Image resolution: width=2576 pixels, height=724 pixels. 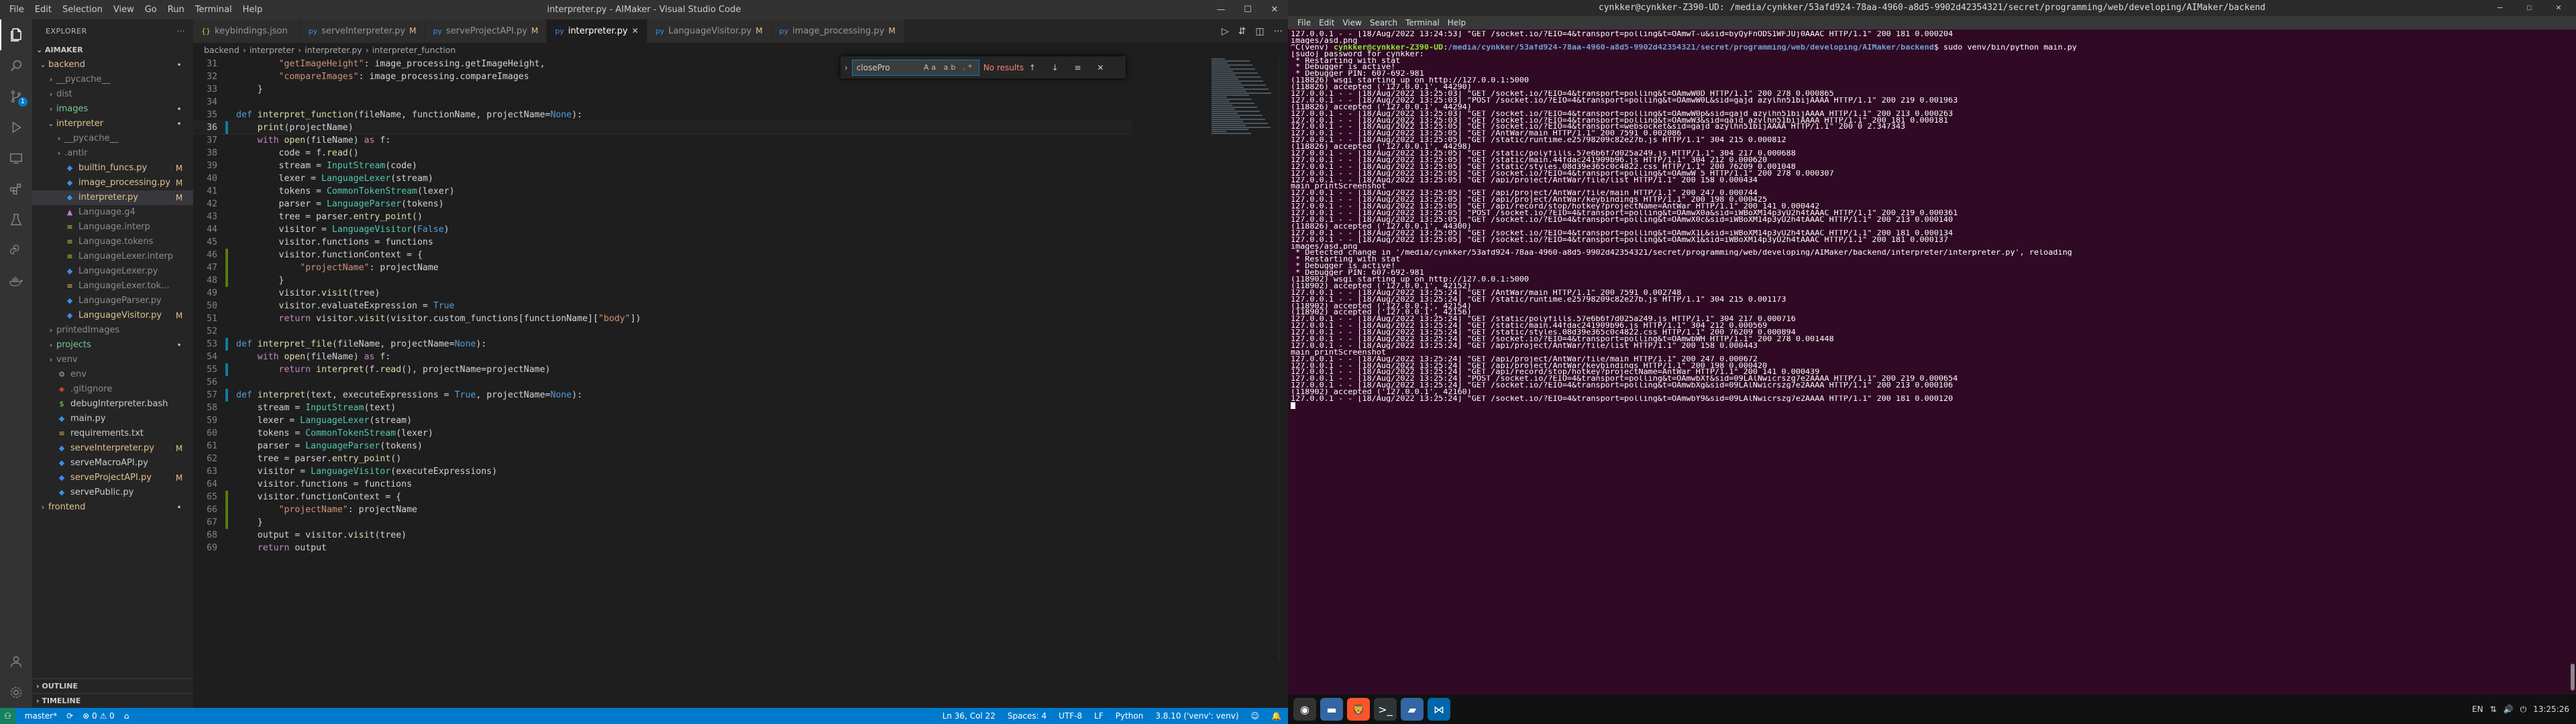 I want to click on language-mode: Python, so click(x=1130, y=716).